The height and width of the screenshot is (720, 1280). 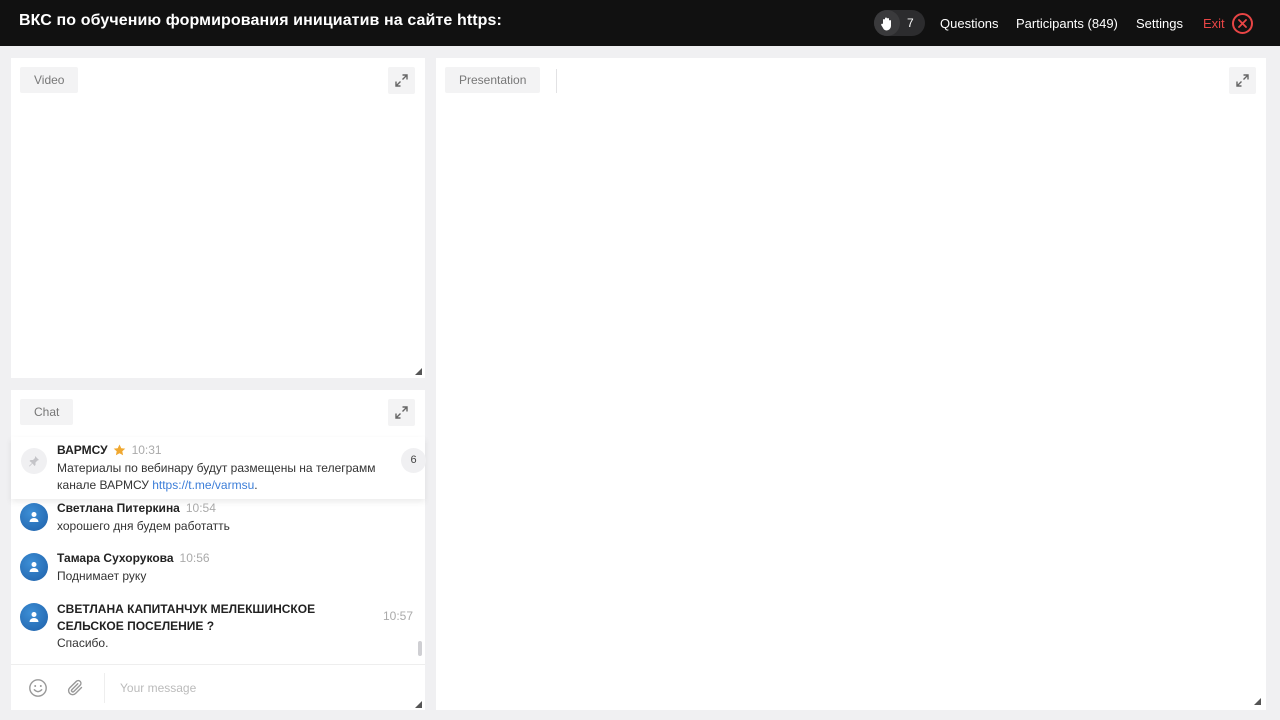 What do you see at coordinates (115, 558) in the screenshot?
I see `message-author: Тамара Сухорукова` at bounding box center [115, 558].